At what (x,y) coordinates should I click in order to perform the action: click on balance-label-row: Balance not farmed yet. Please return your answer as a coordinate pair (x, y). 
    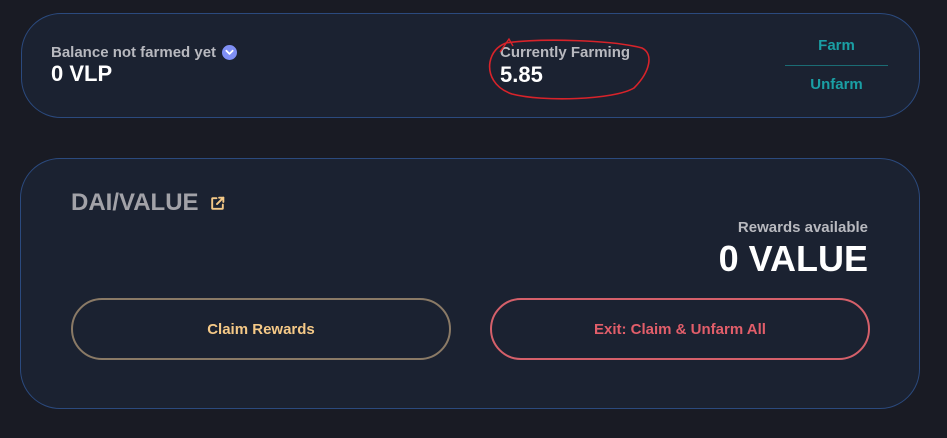
    Looking at the image, I should click on (144, 52).